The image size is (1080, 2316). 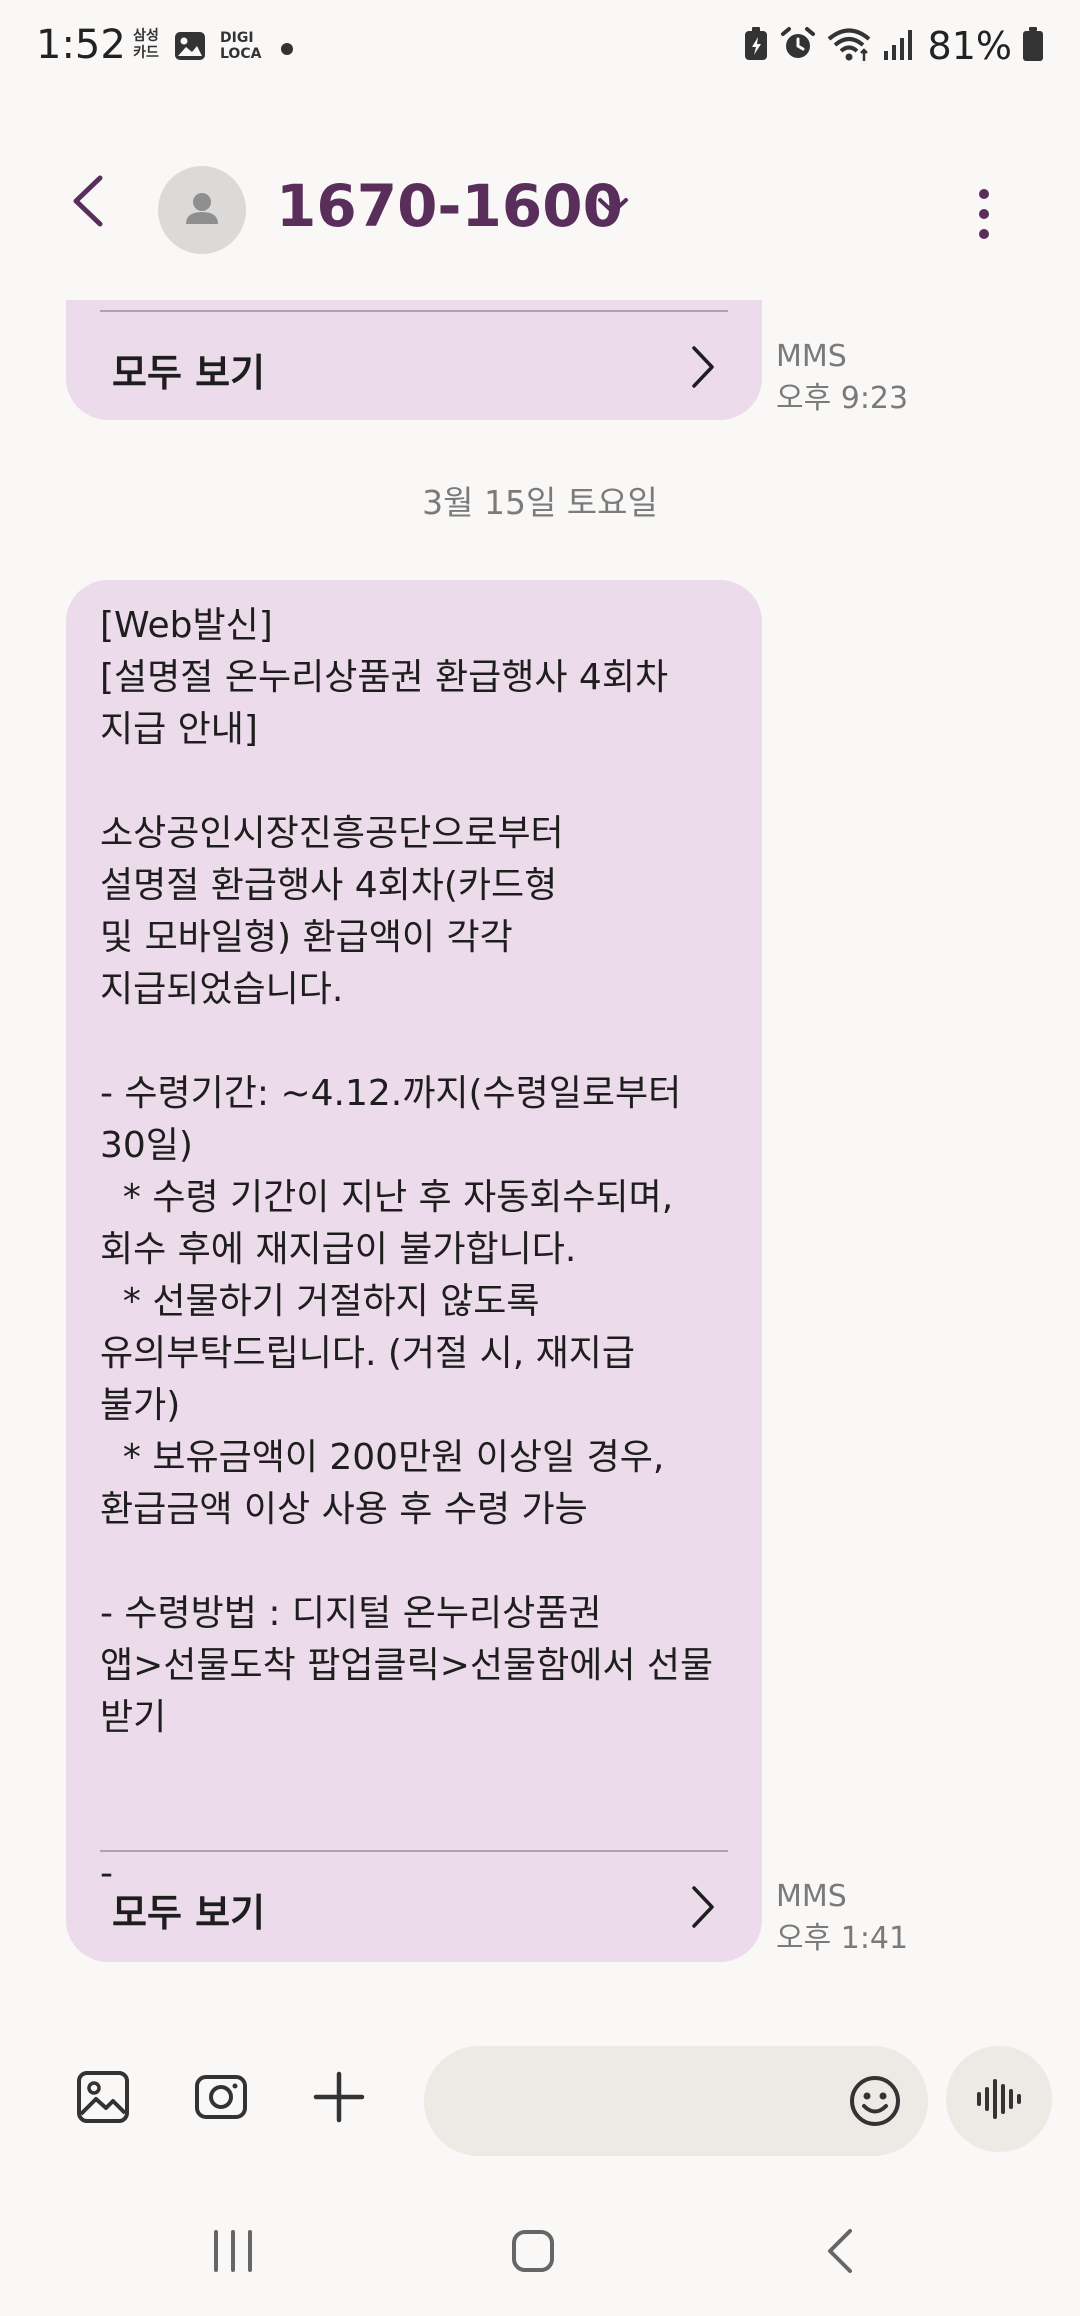 What do you see at coordinates (233, 2253) in the screenshot?
I see `recent-apps-button` at bounding box center [233, 2253].